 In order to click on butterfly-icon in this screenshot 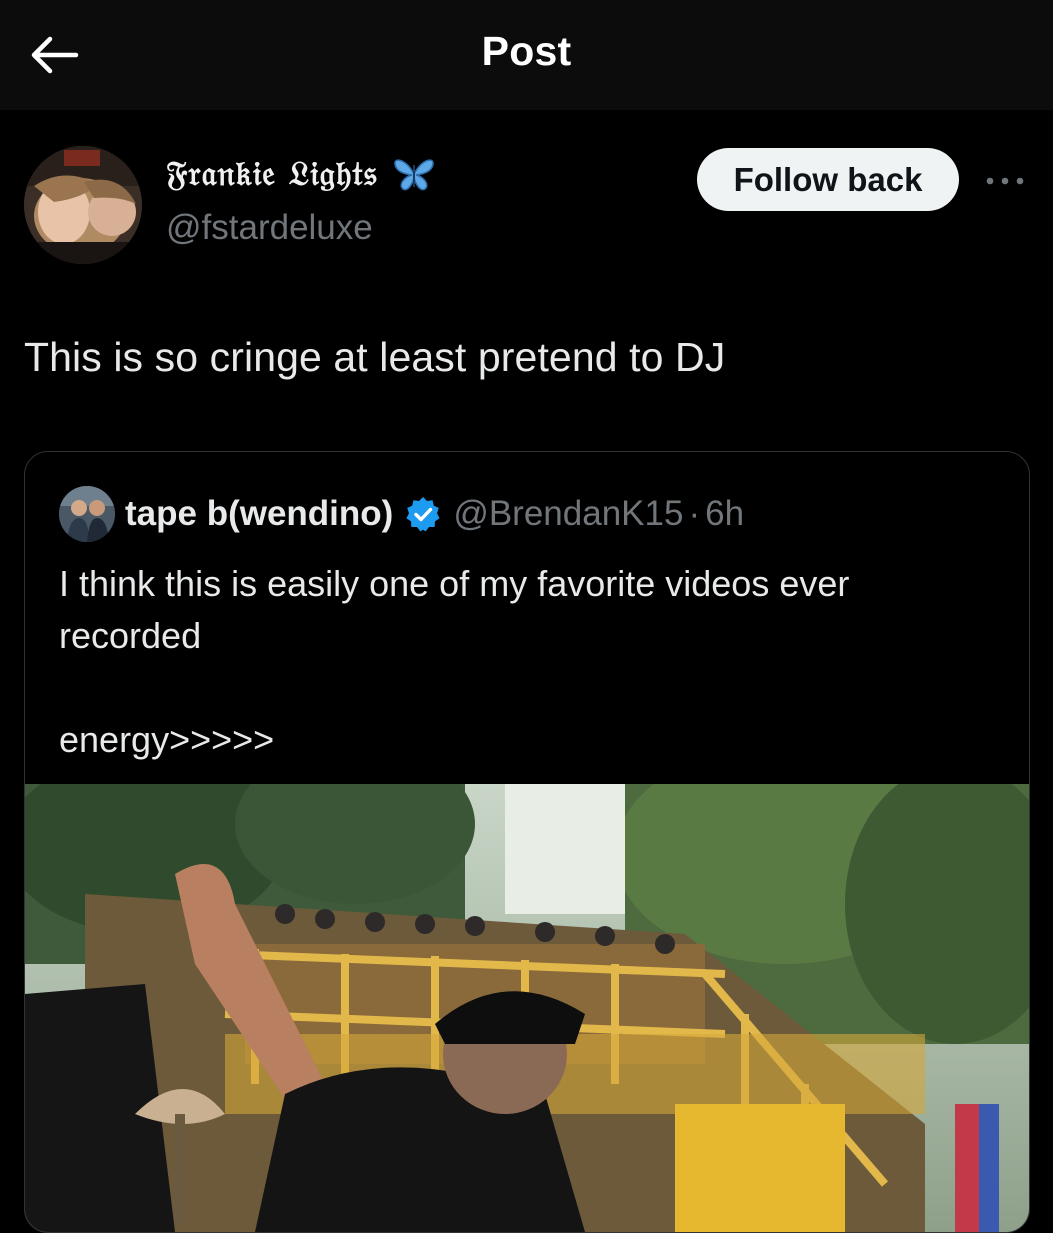, I will do `click(413, 175)`.